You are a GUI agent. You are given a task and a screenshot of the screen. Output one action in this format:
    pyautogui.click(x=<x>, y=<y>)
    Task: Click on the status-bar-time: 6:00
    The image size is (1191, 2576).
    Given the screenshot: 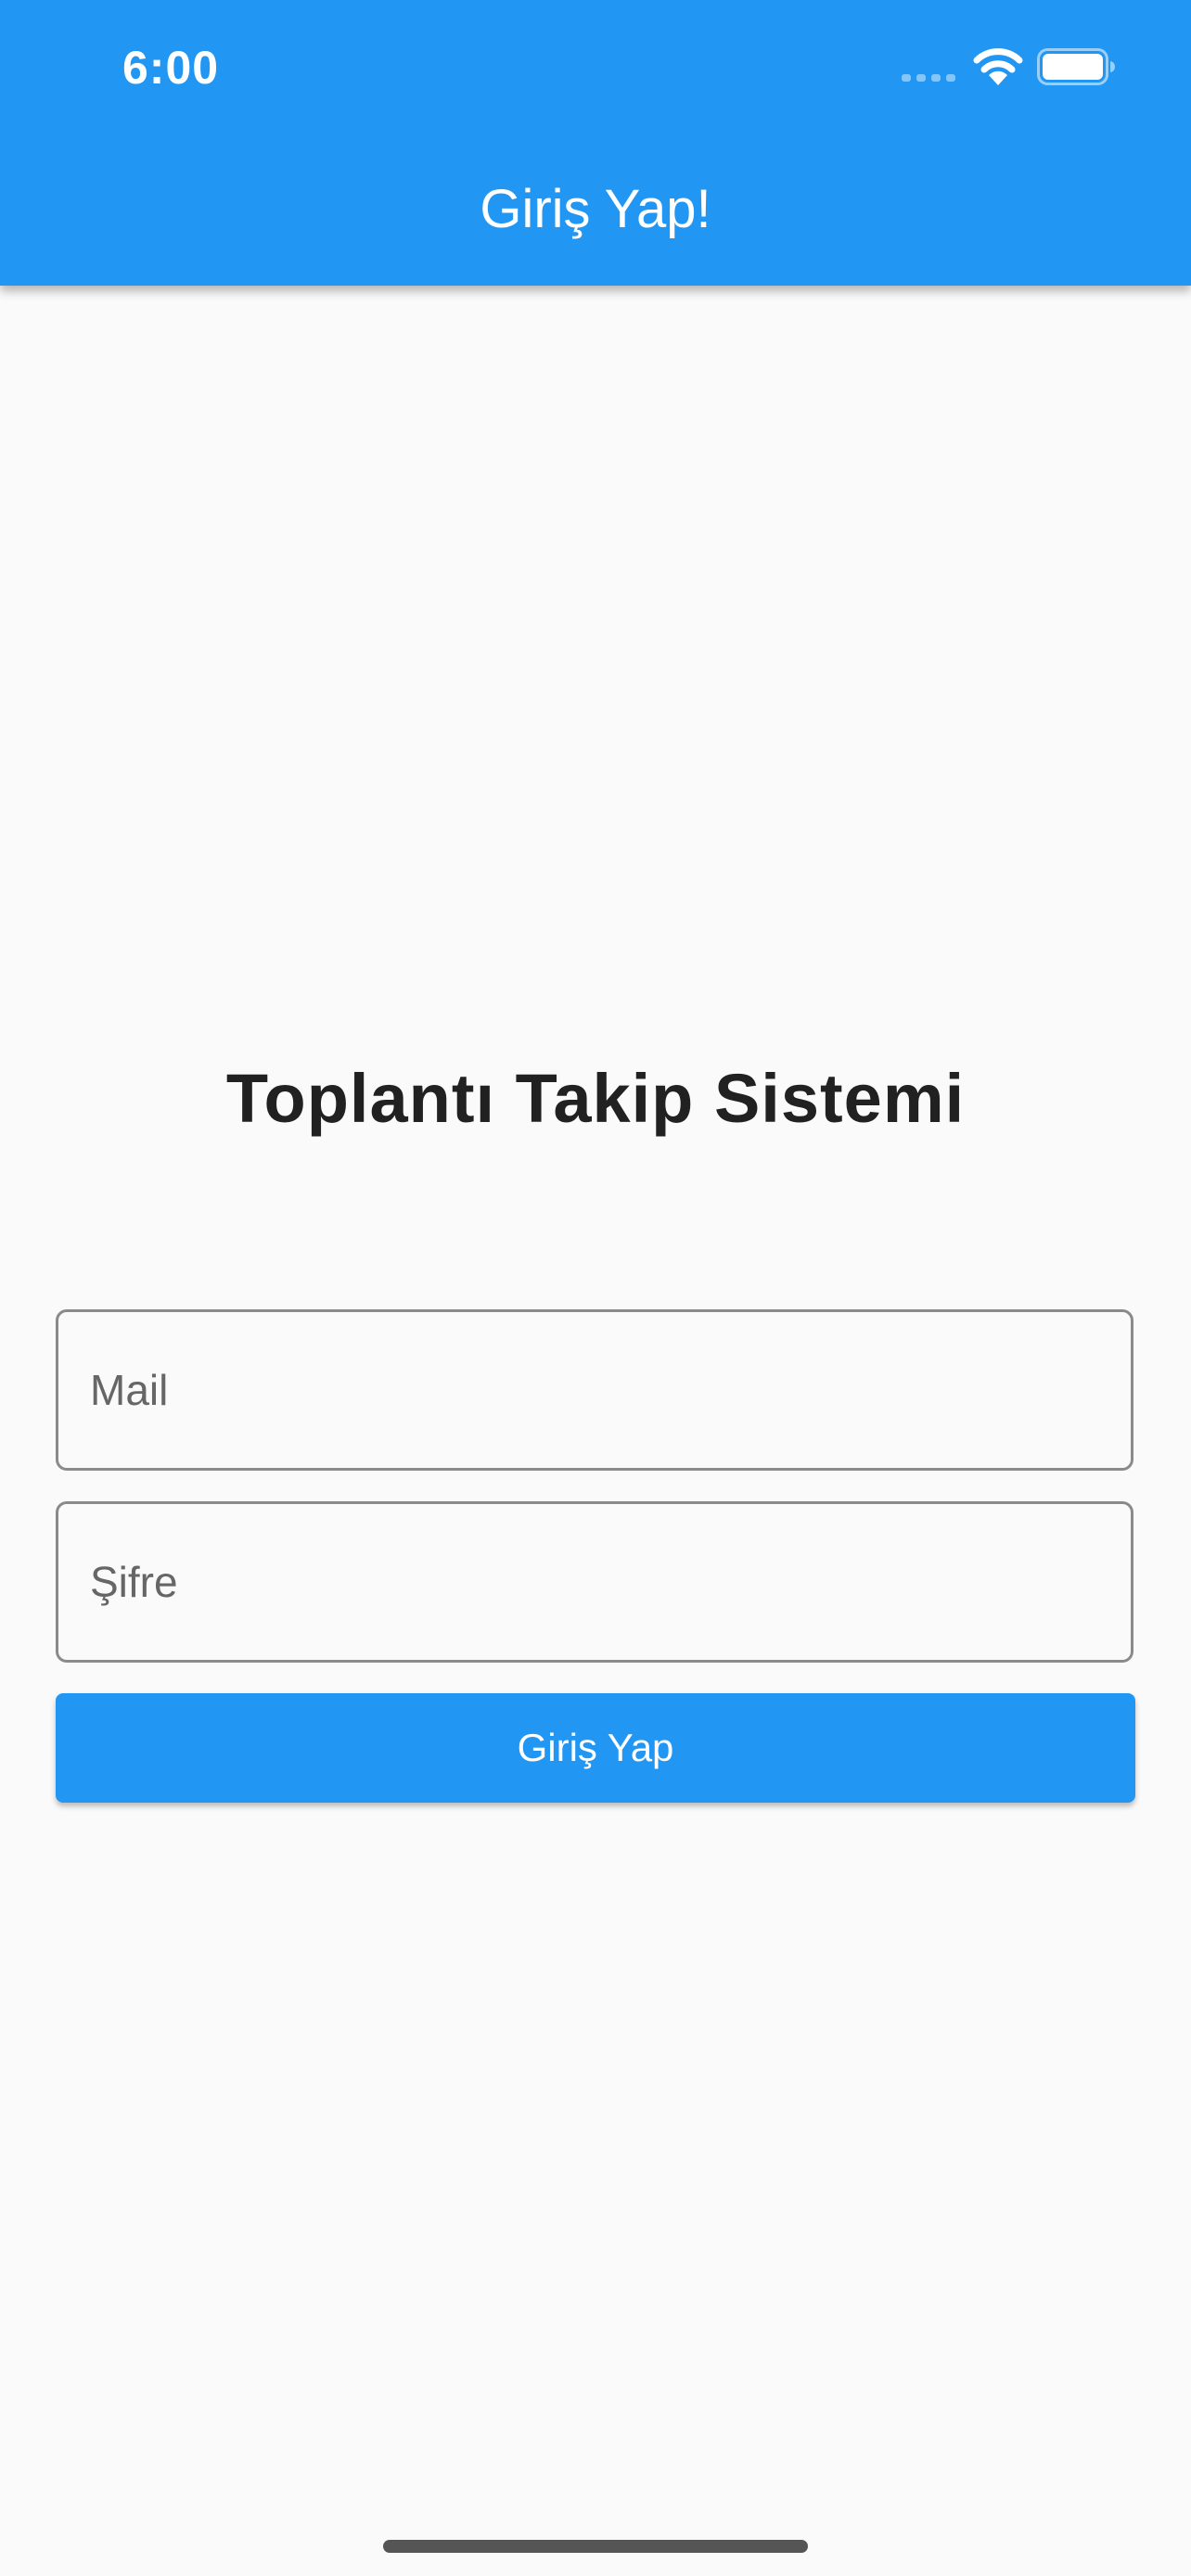 What is the action you would take?
    pyautogui.click(x=171, y=68)
    